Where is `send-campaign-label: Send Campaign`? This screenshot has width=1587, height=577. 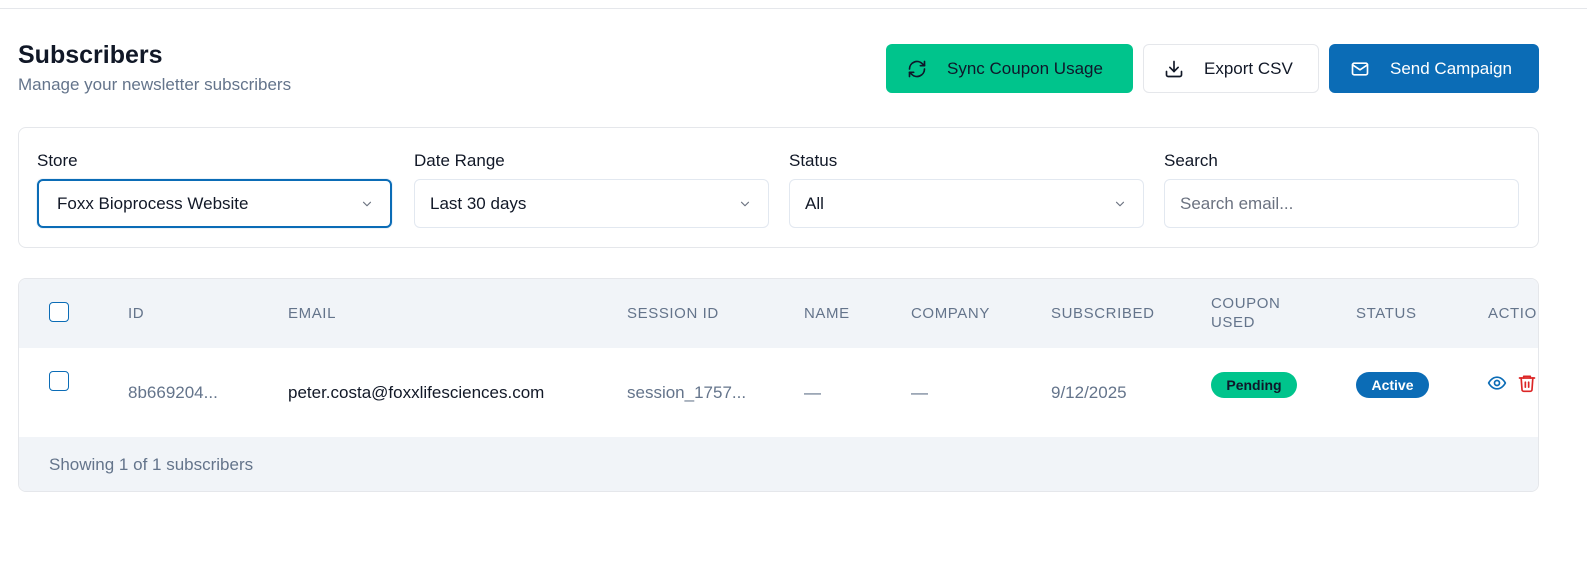
send-campaign-label: Send Campaign is located at coordinates (1451, 68).